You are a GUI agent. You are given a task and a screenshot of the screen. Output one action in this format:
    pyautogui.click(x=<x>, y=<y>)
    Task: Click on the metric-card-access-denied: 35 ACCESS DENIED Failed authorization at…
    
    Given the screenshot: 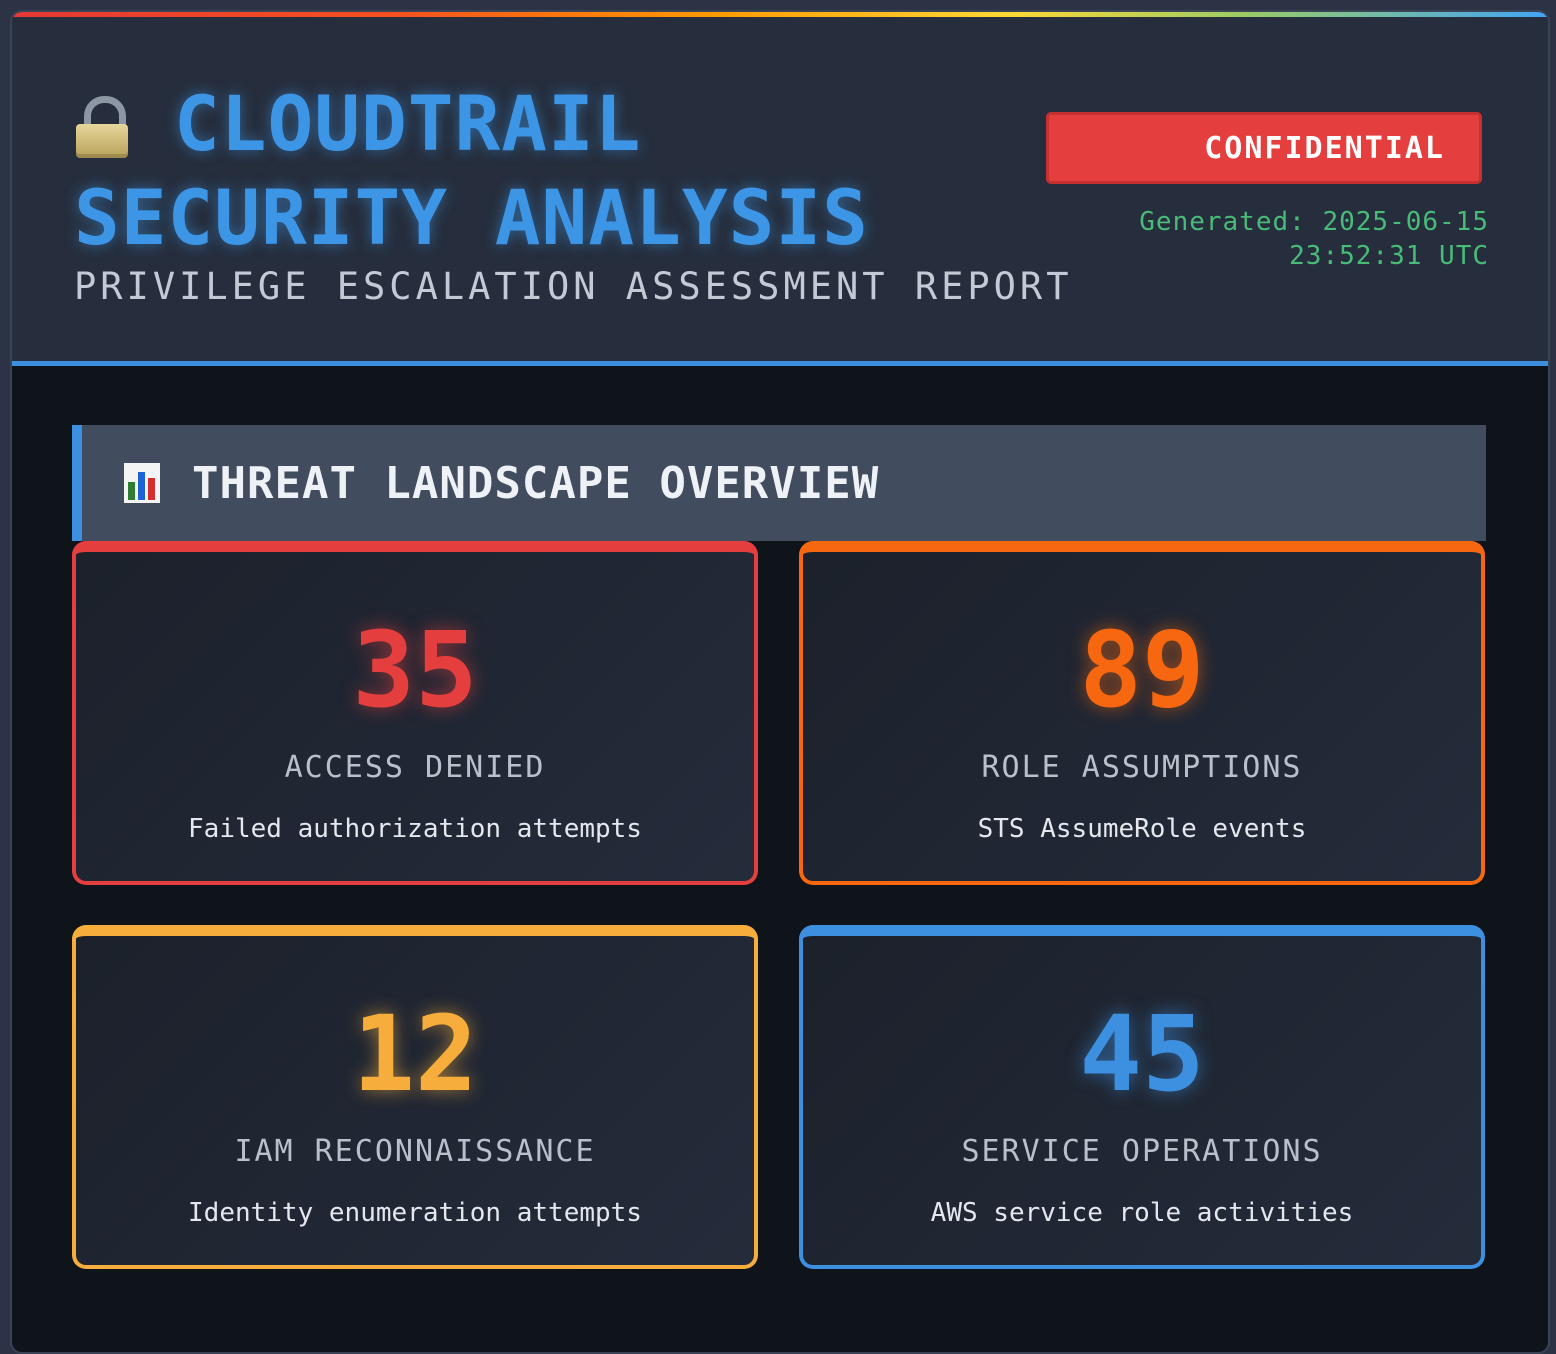 What is the action you would take?
    pyautogui.click(x=415, y=713)
    